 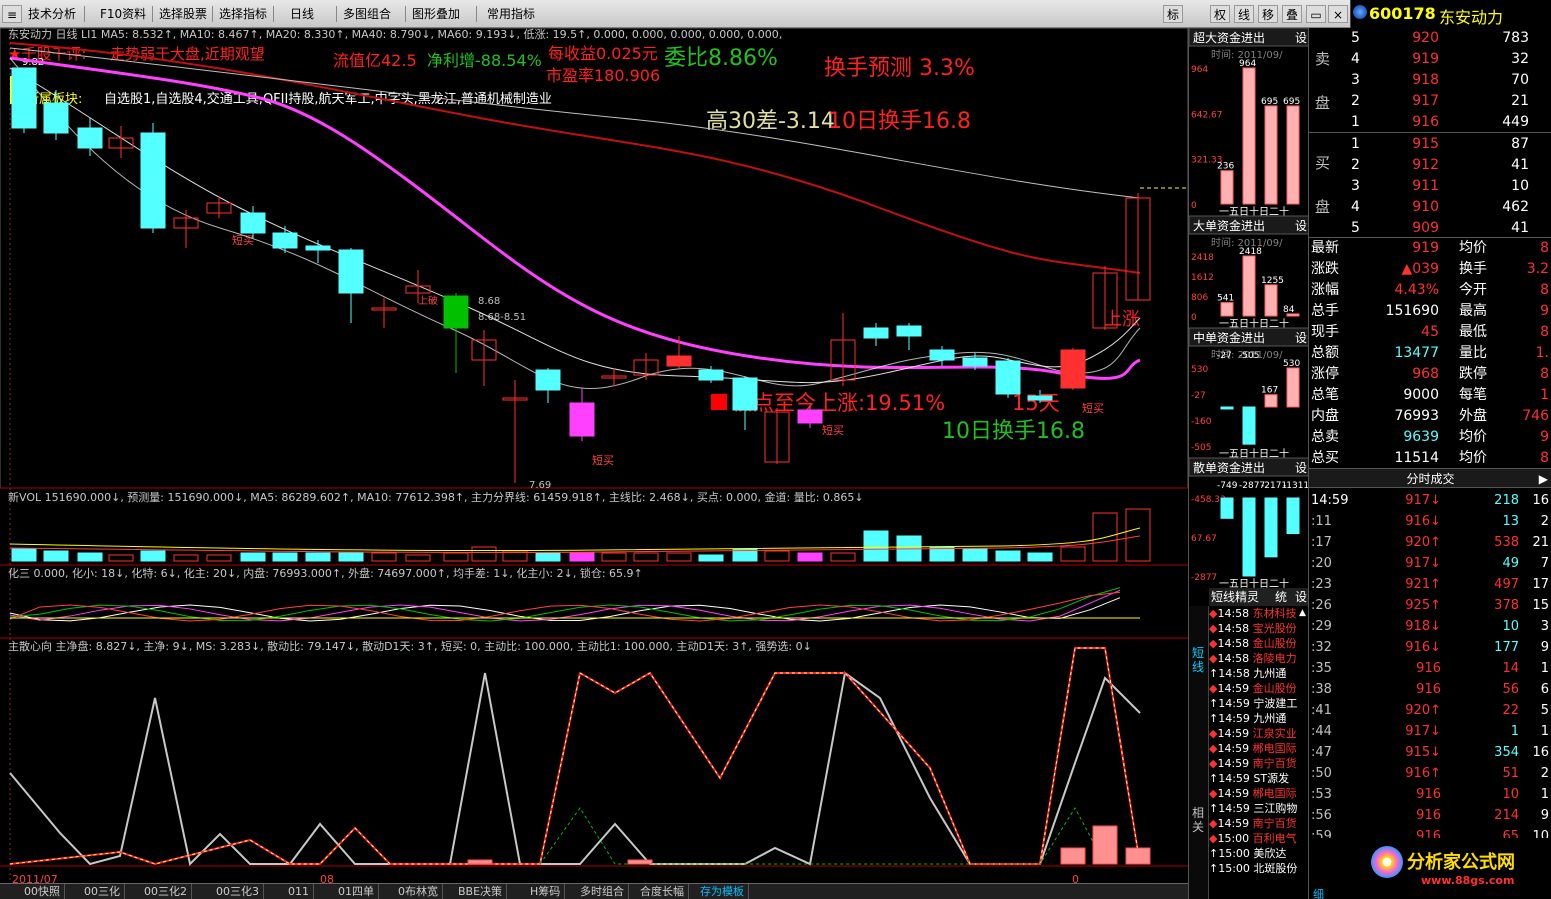 What do you see at coordinates (1430, 794) in the screenshot?
I see `tick-row: :53 916 10 1` at bounding box center [1430, 794].